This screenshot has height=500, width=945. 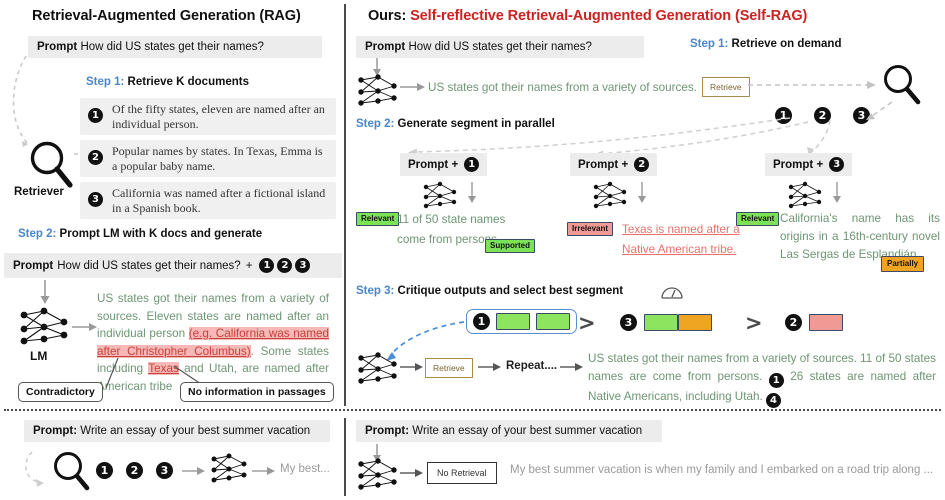 I want to click on right-step1-number: Step 1:, so click(x=709, y=44).